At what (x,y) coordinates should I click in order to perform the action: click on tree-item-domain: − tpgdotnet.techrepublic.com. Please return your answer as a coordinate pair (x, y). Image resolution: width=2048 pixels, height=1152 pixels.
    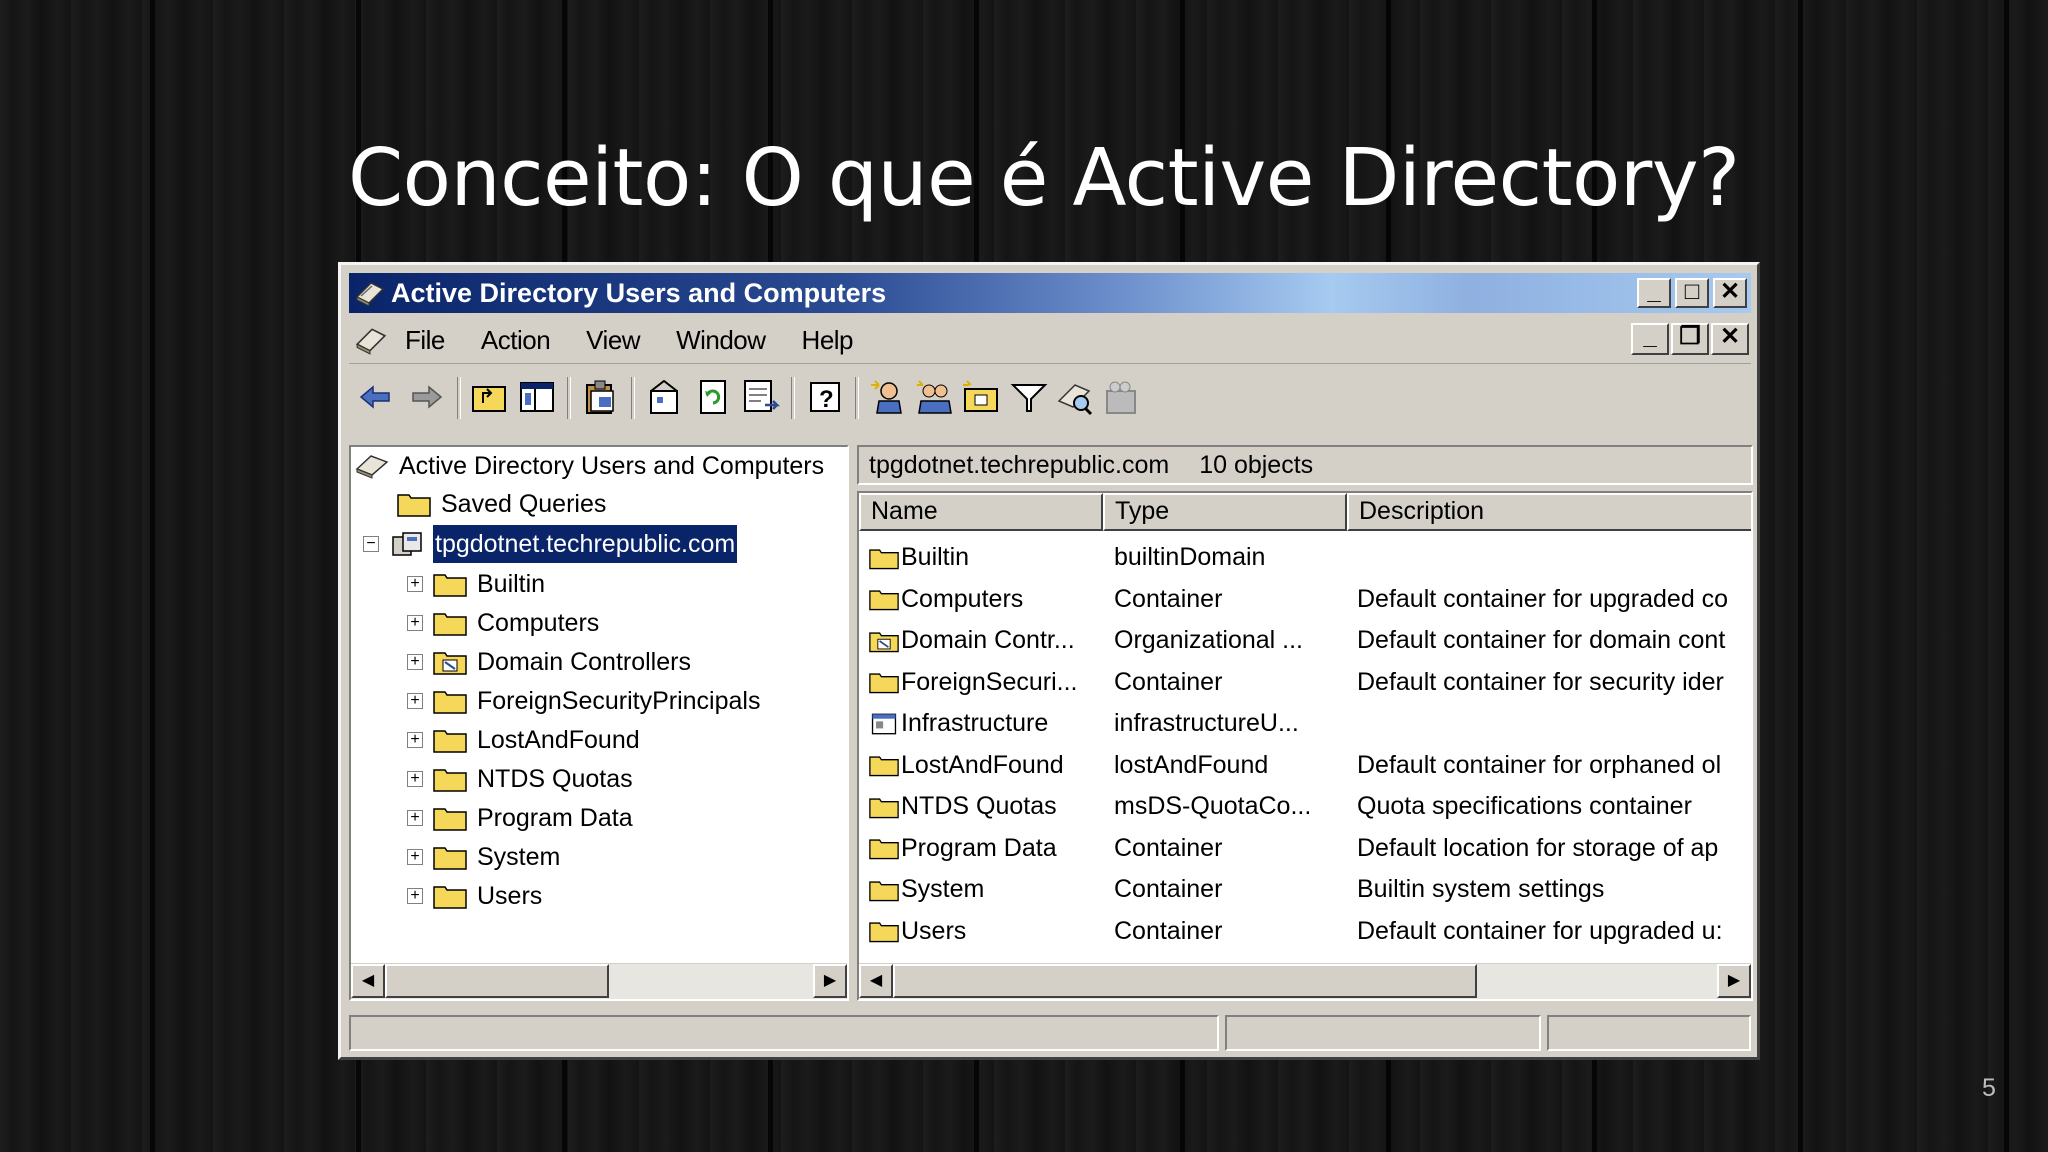
    Looking at the image, I should click on (551, 544).